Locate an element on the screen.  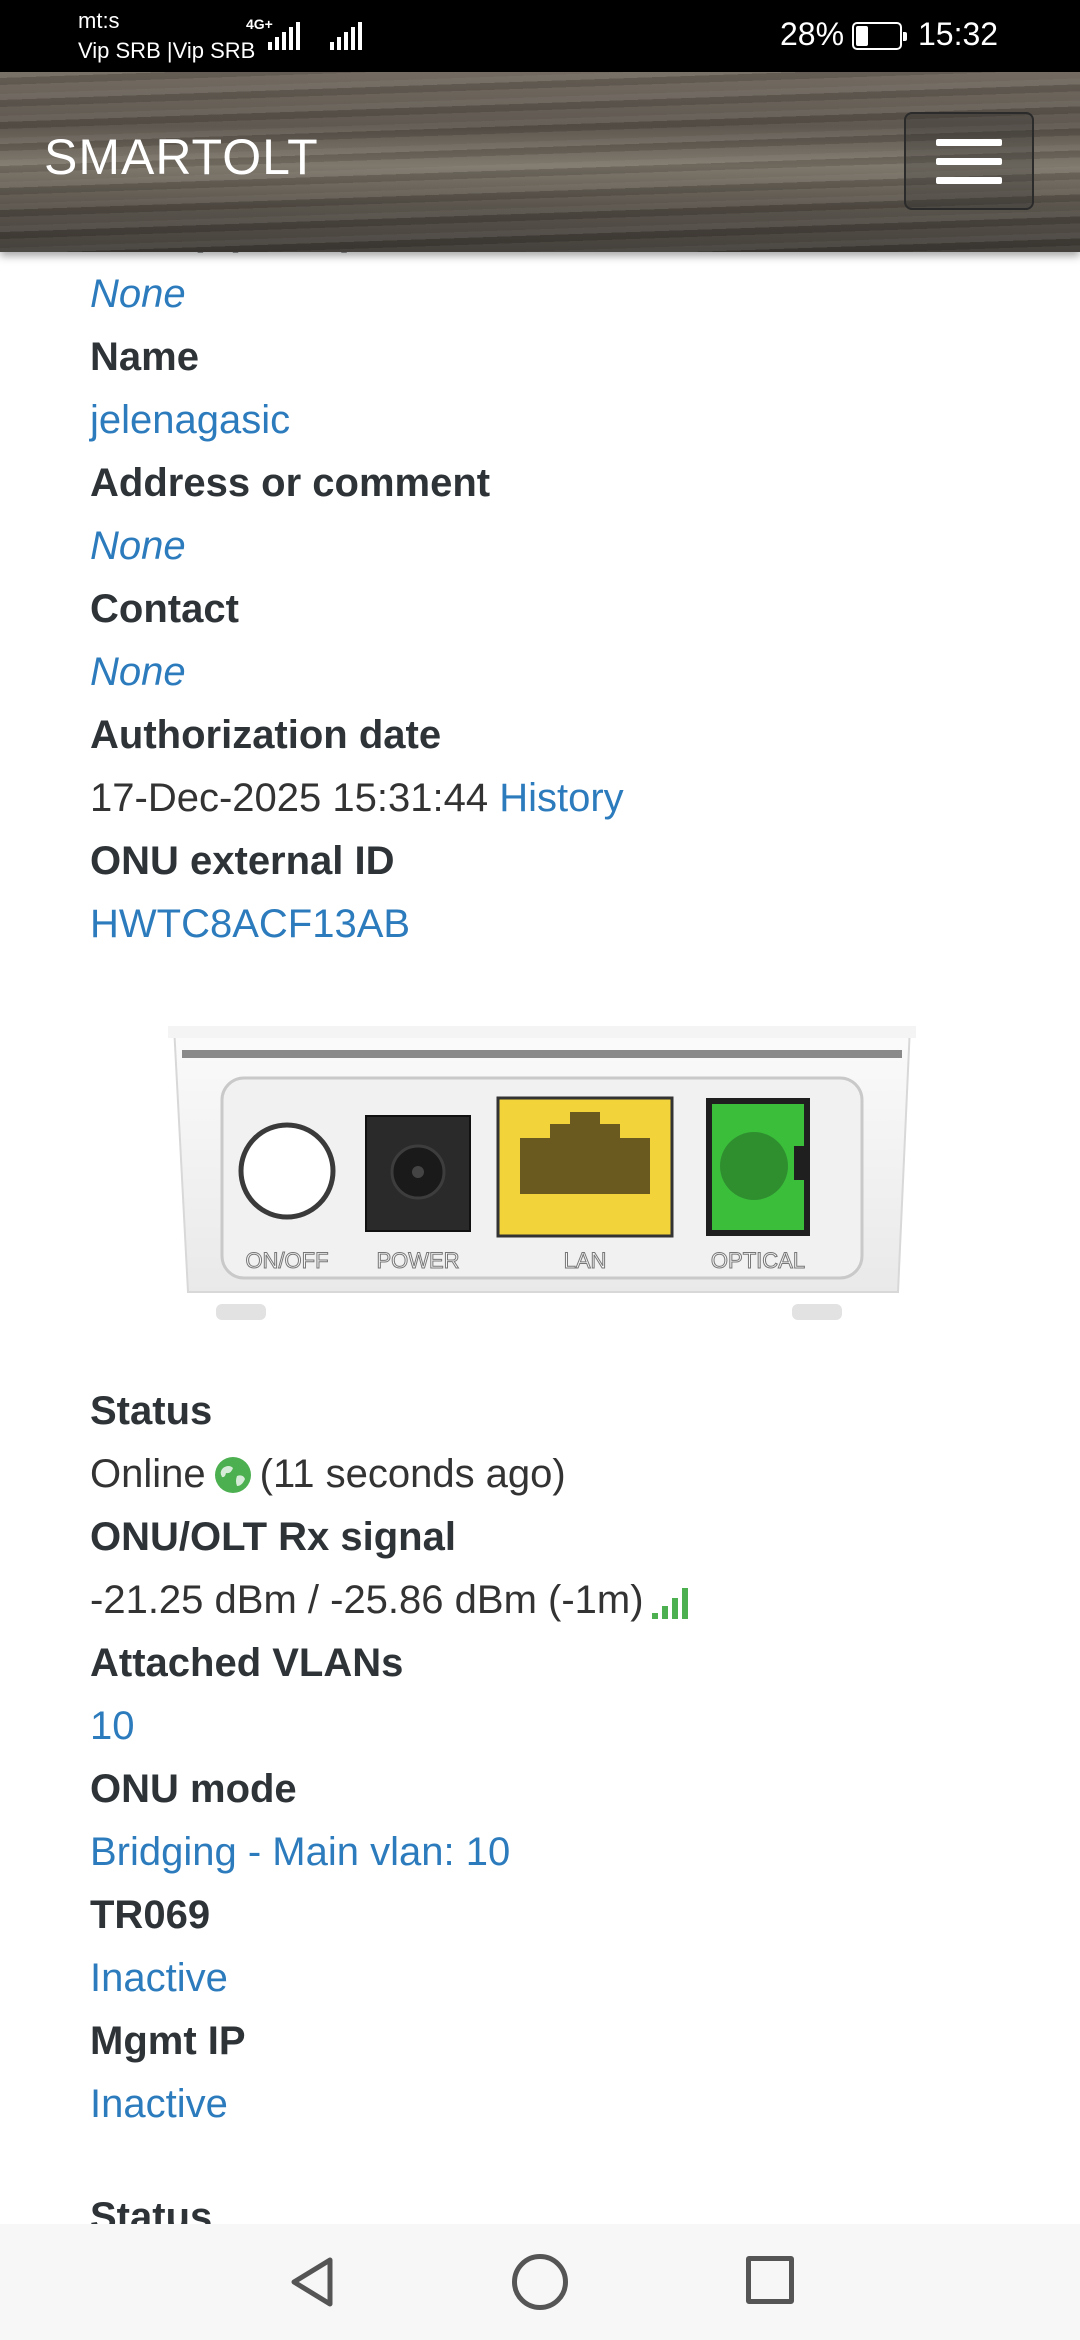
battery-icon is located at coordinates (879, 36).